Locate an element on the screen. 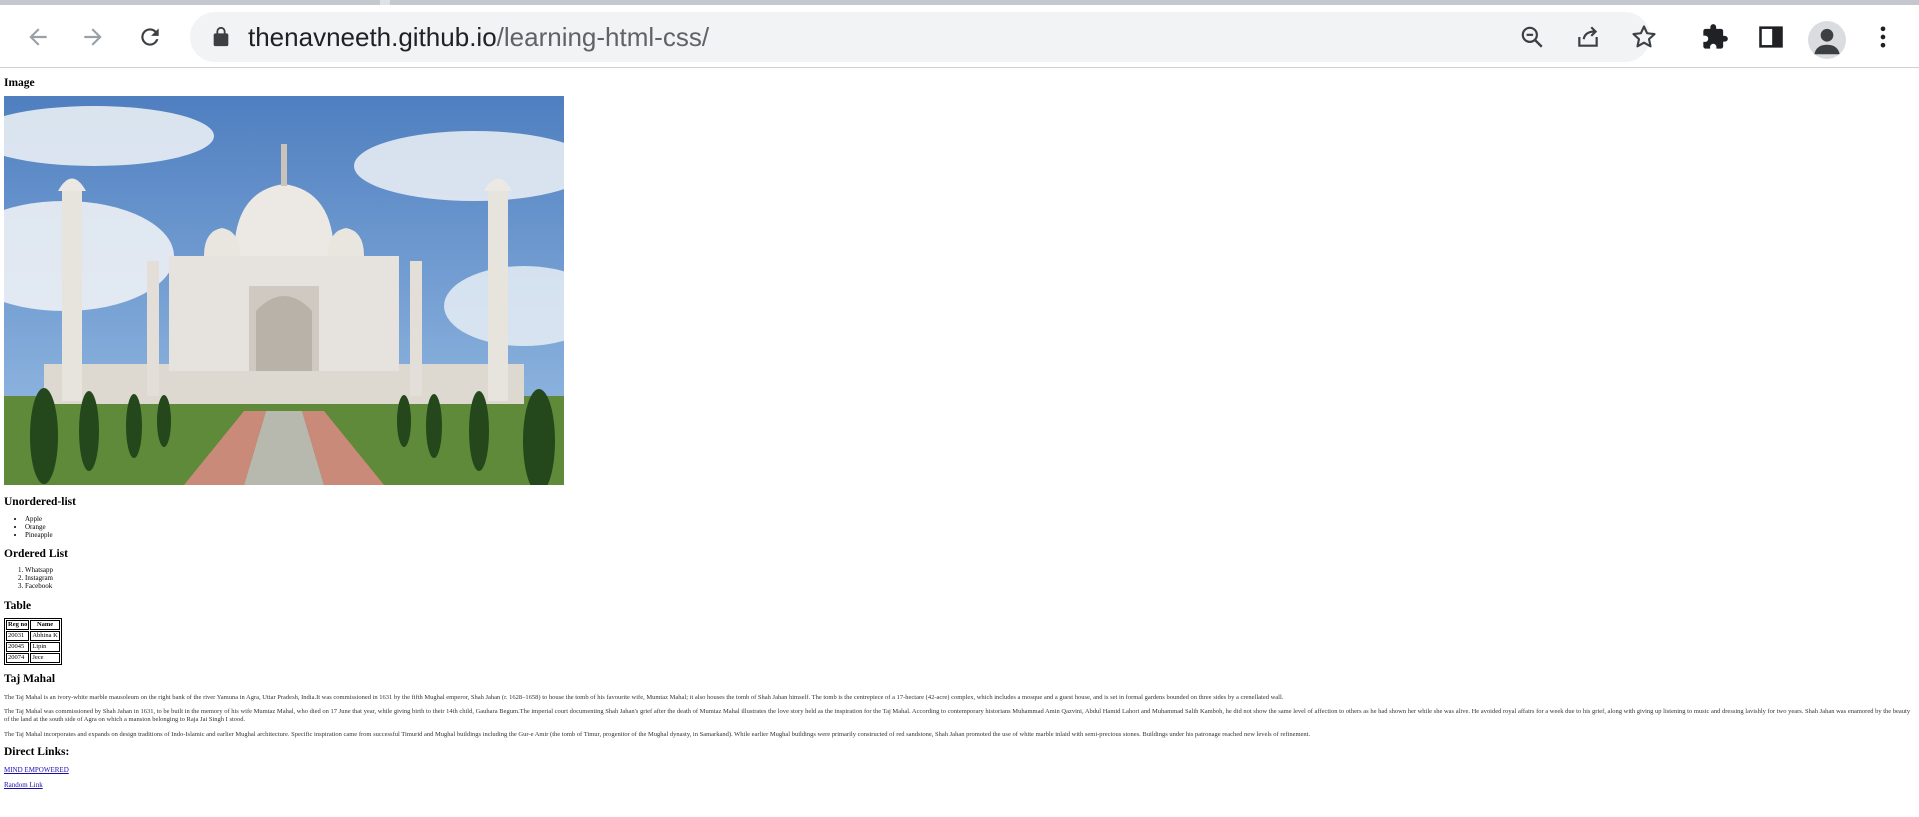 Image resolution: width=1919 pixels, height=817 pixels. back-button is located at coordinates (38, 37).